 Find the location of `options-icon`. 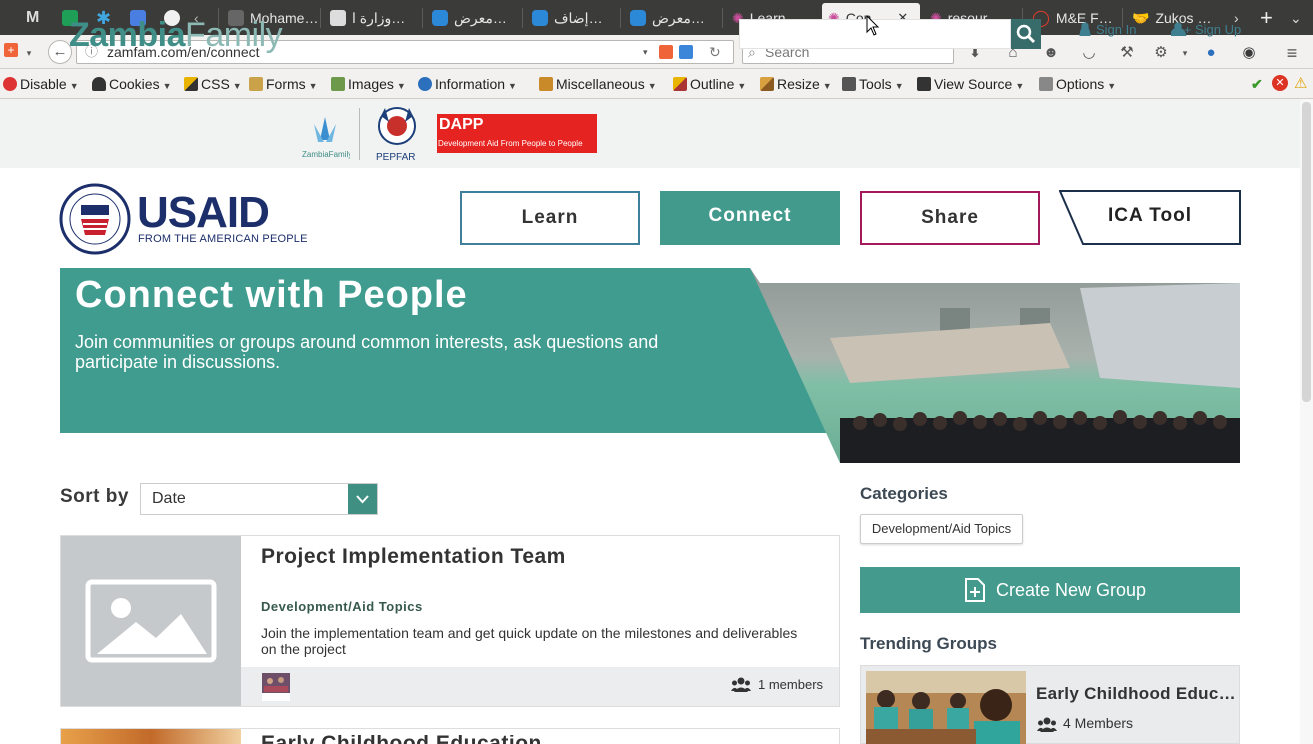

options-icon is located at coordinates (1046, 84).